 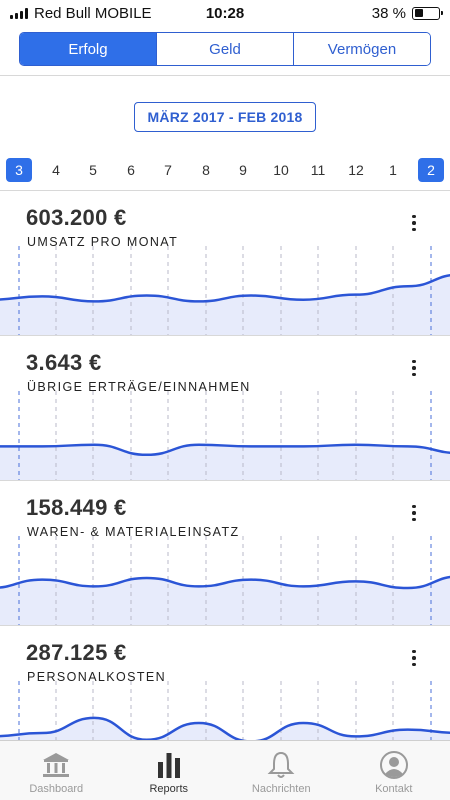 I want to click on tab-label: Kontakt, so click(x=394, y=789).